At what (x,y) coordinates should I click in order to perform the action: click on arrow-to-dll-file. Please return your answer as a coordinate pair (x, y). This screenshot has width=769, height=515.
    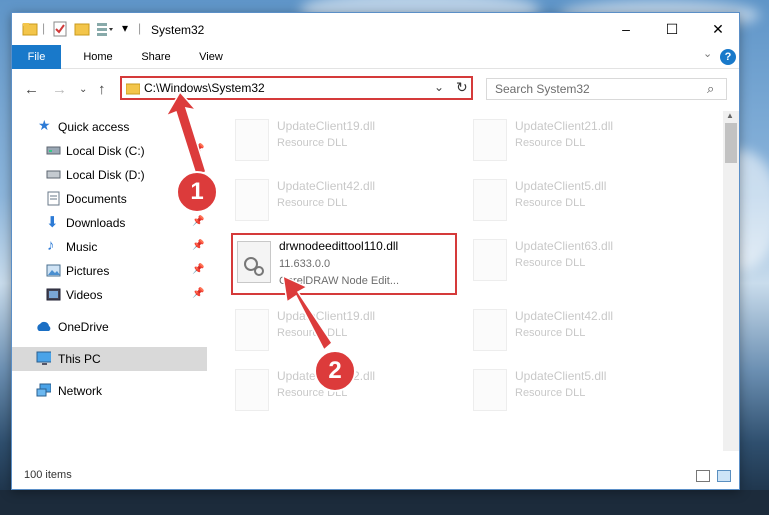
    Looking at the image, I should click on (307, 313).